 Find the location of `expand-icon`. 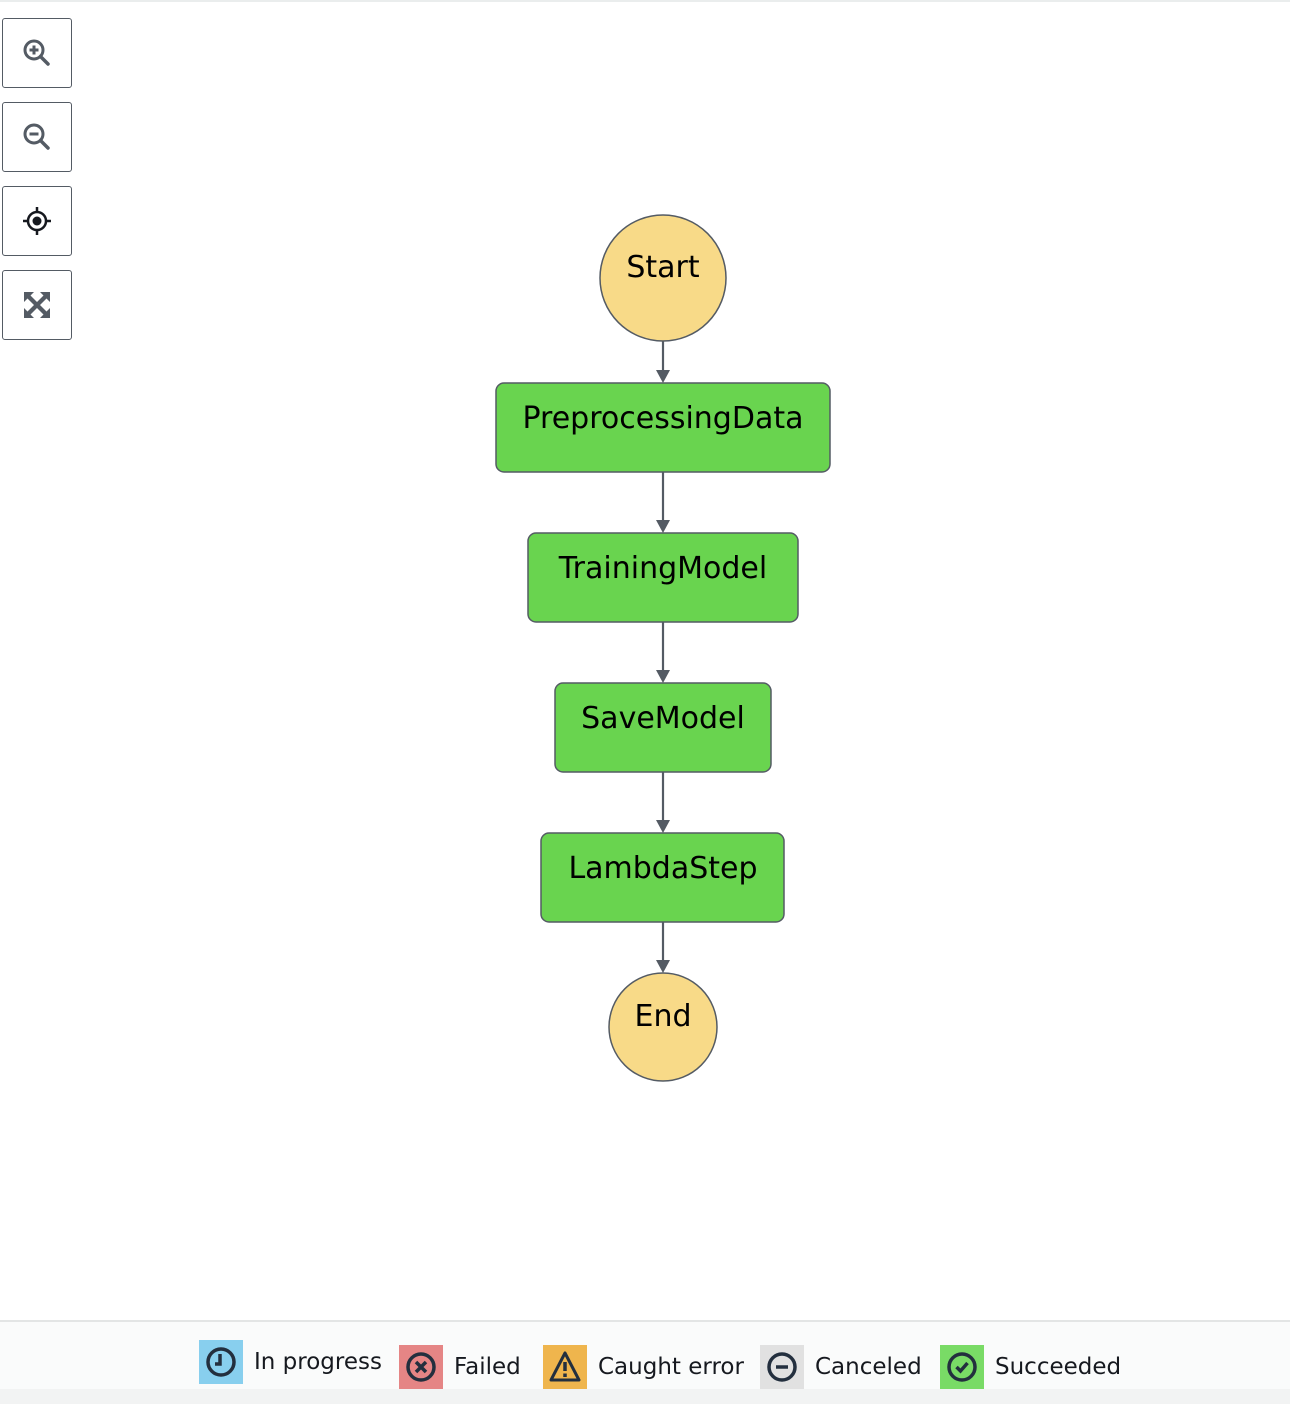

expand-icon is located at coordinates (37, 305).